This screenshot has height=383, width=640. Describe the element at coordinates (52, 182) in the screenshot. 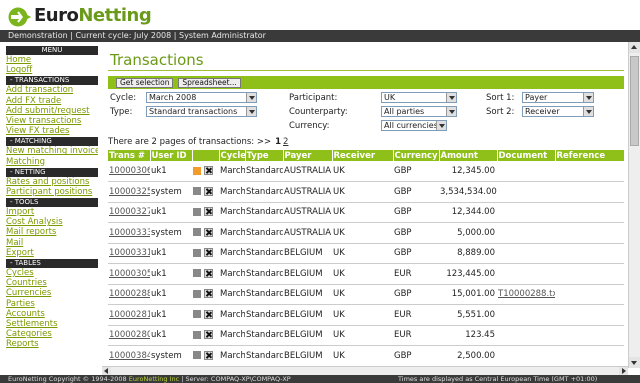

I see `sidebar-link-rates-and-positions: Rates and positions` at that location.